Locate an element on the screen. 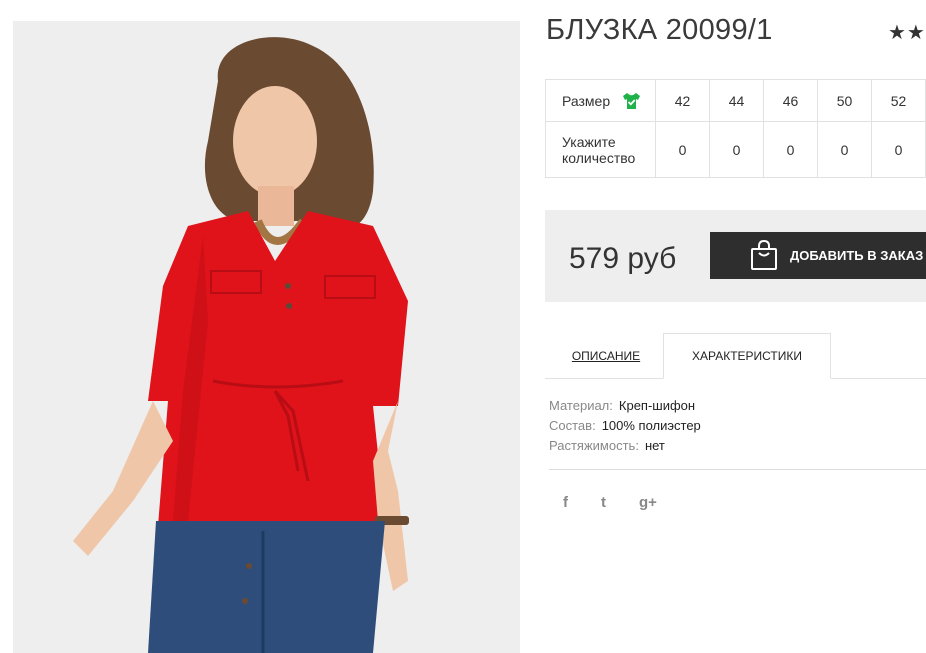  quantity-input-50: 0 is located at coordinates (844, 149).